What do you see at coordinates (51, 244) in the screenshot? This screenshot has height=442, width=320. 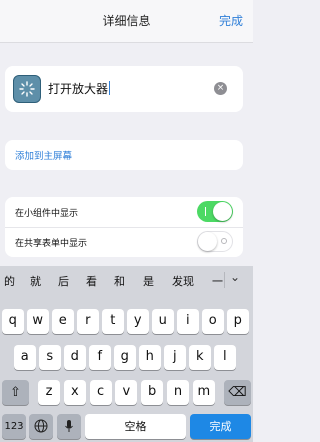 I see `share-sheet-toggle-label: 在共享表单中显示` at bounding box center [51, 244].